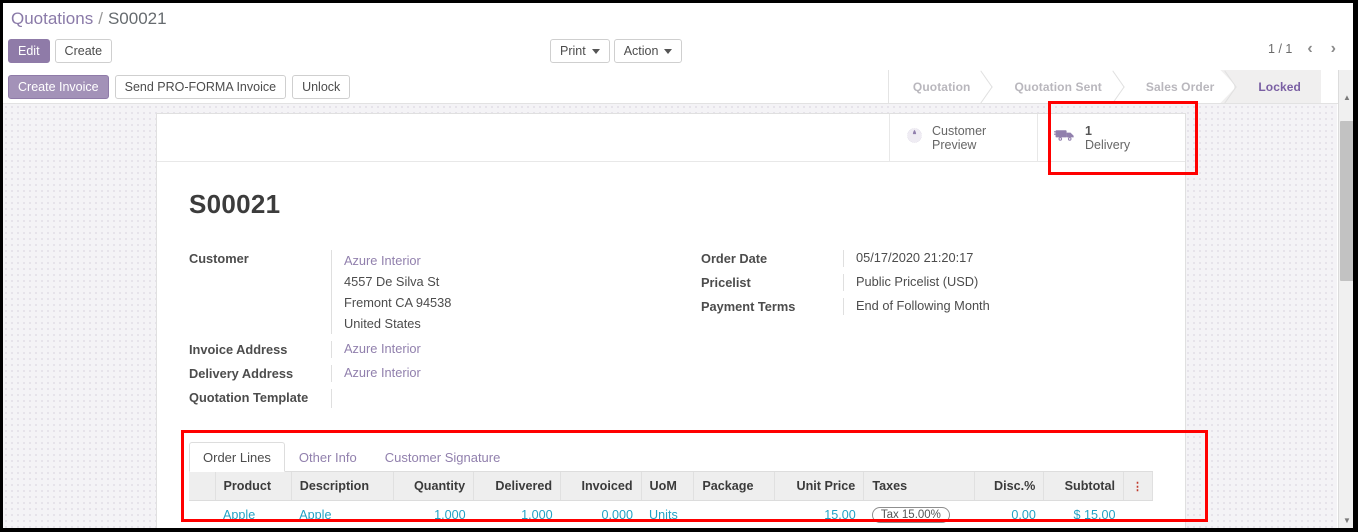 The image size is (1358, 532). Describe the element at coordinates (1107, 138) in the screenshot. I see `smart-button-text: 1 Delivery` at that location.